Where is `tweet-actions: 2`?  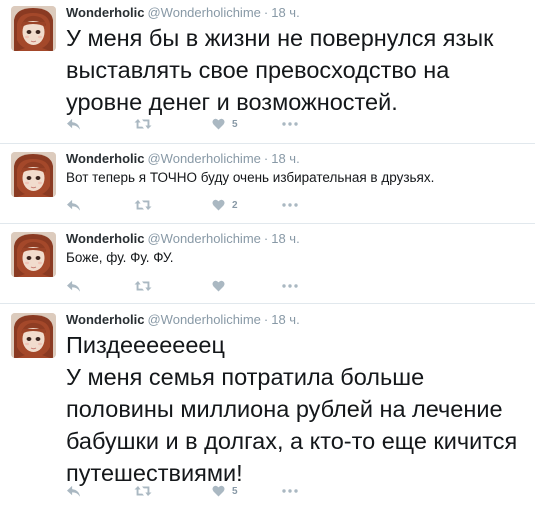 tweet-actions: 2 is located at coordinates (186, 205).